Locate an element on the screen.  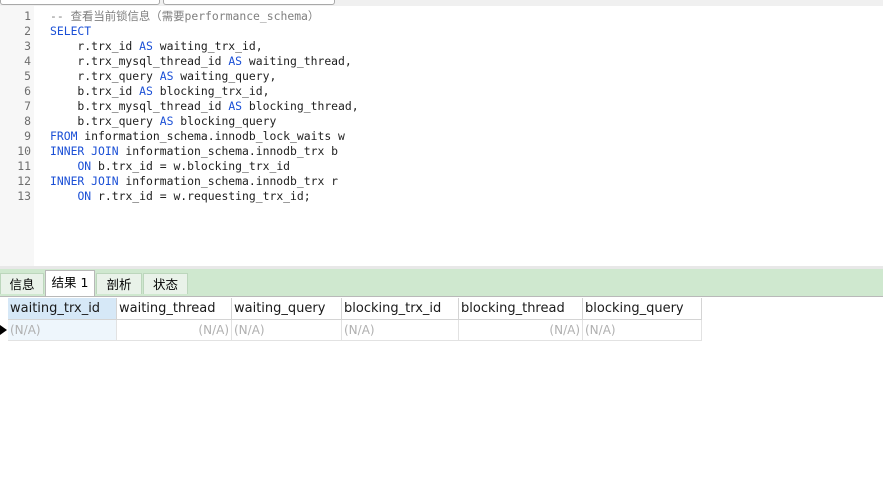
code-text: r.trx_mysql_thread_id AS waiting_thread, is located at coordinates (201, 61).